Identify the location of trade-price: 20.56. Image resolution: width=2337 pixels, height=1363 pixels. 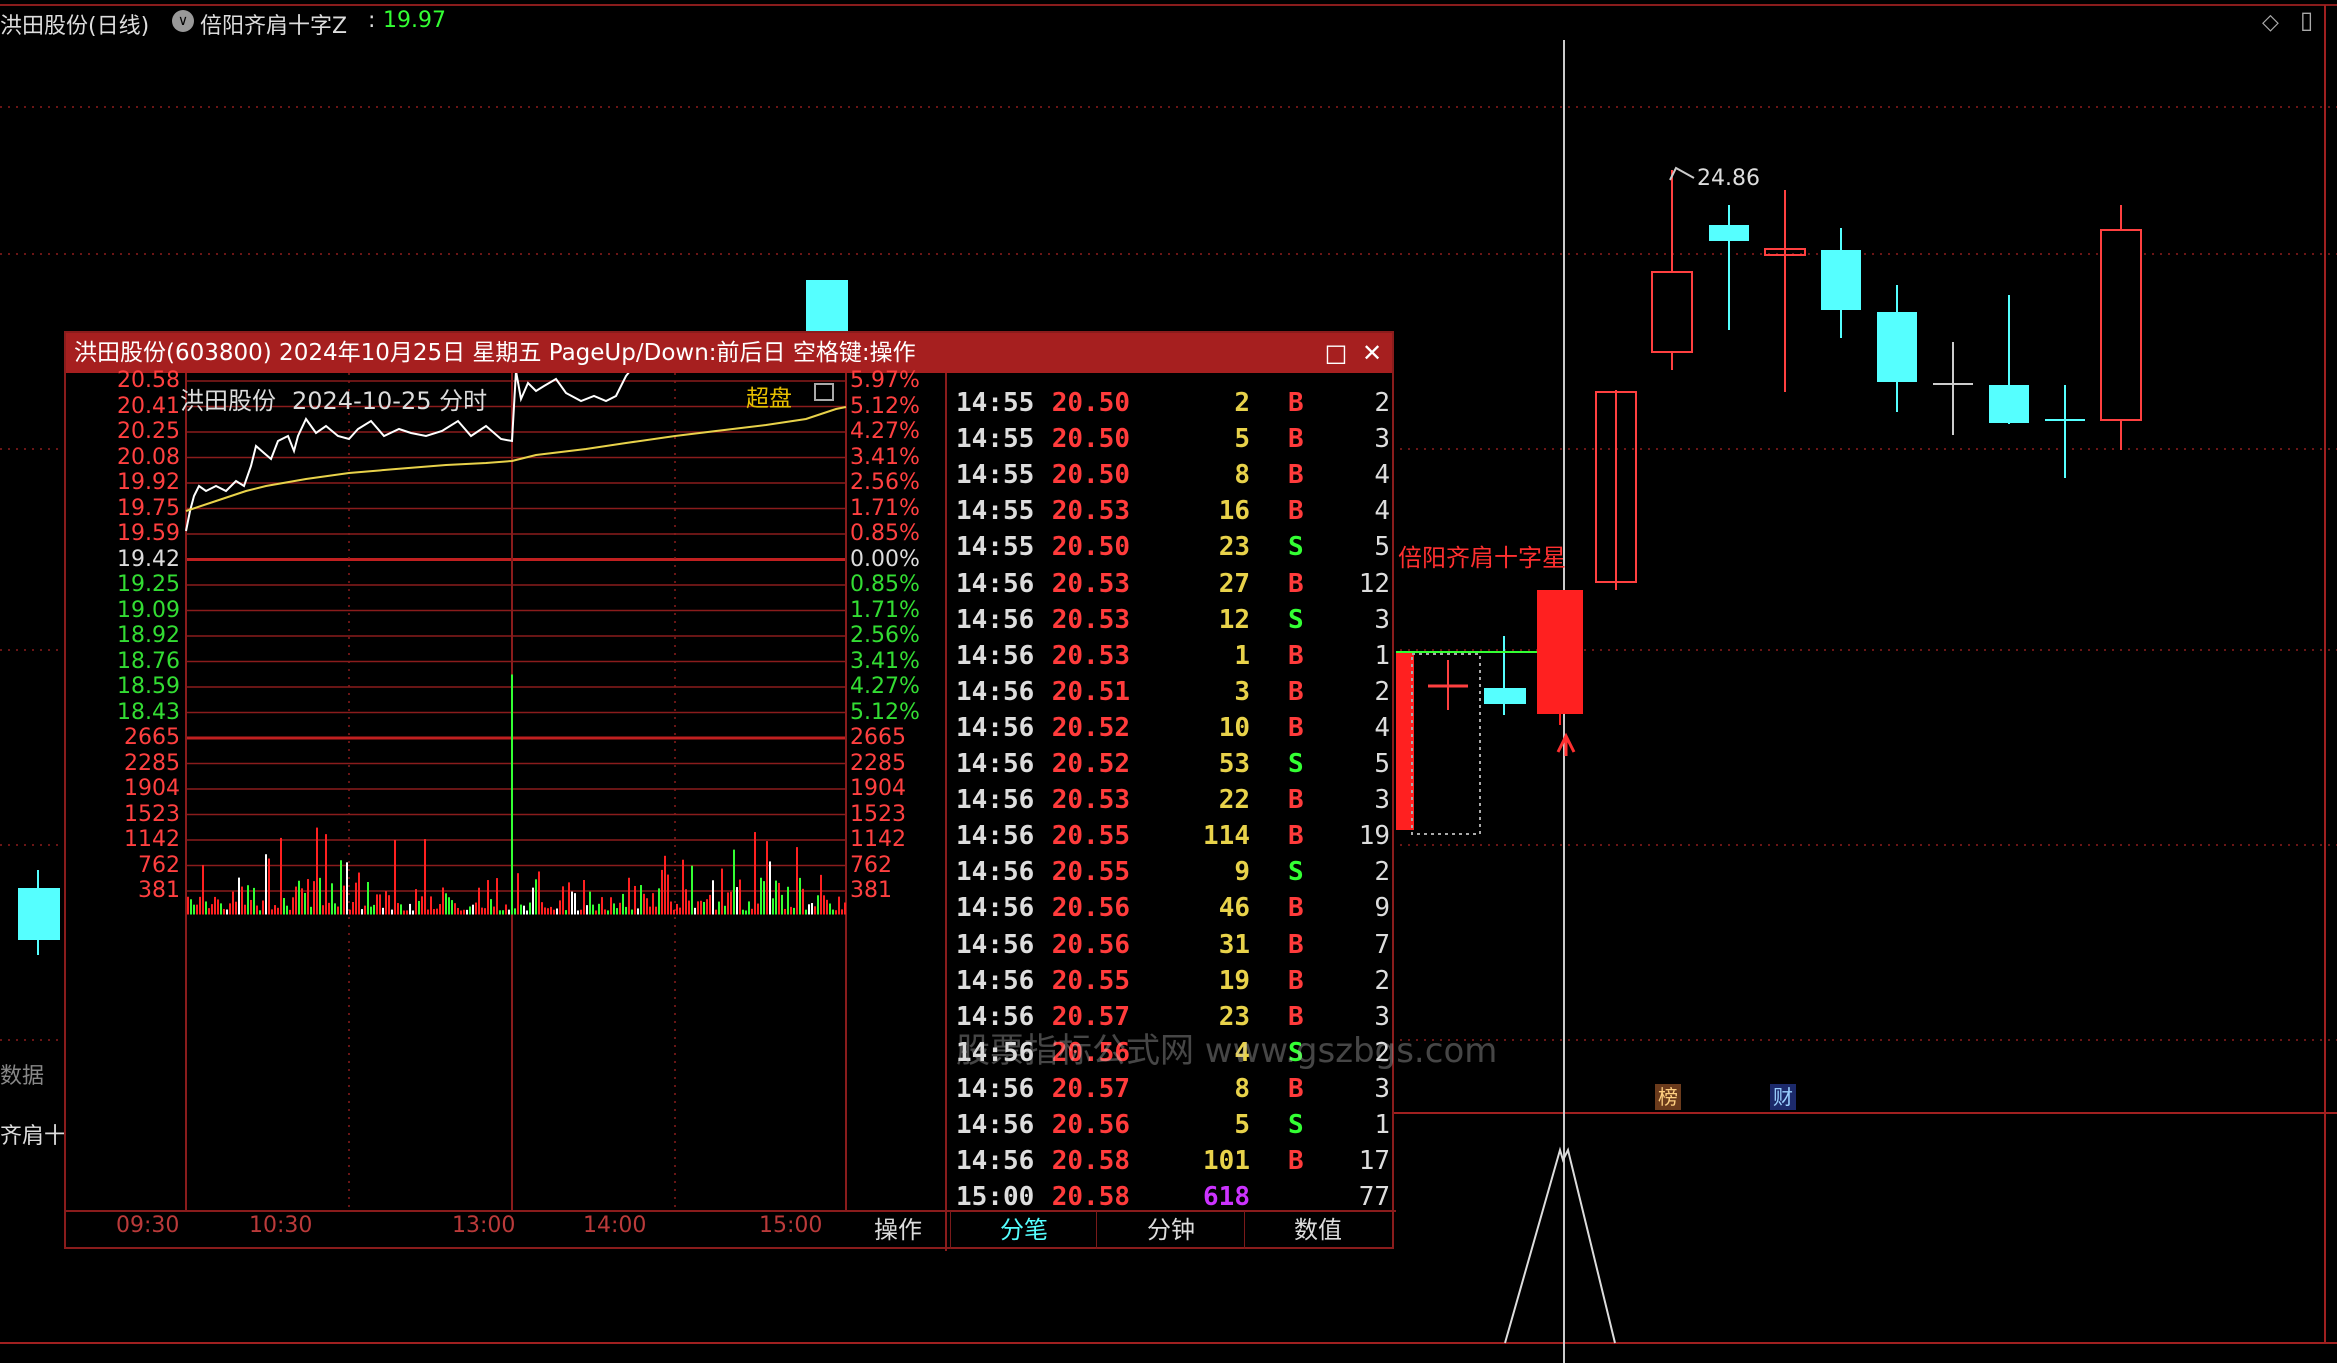
(1090, 908).